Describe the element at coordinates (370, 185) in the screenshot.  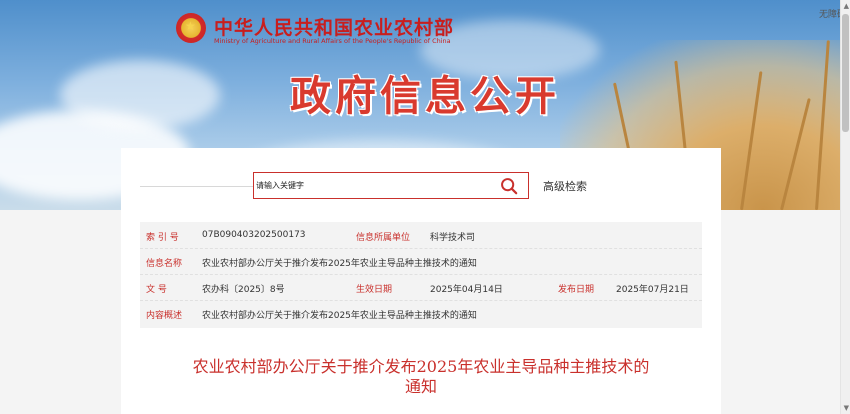
I see `search-input` at that location.